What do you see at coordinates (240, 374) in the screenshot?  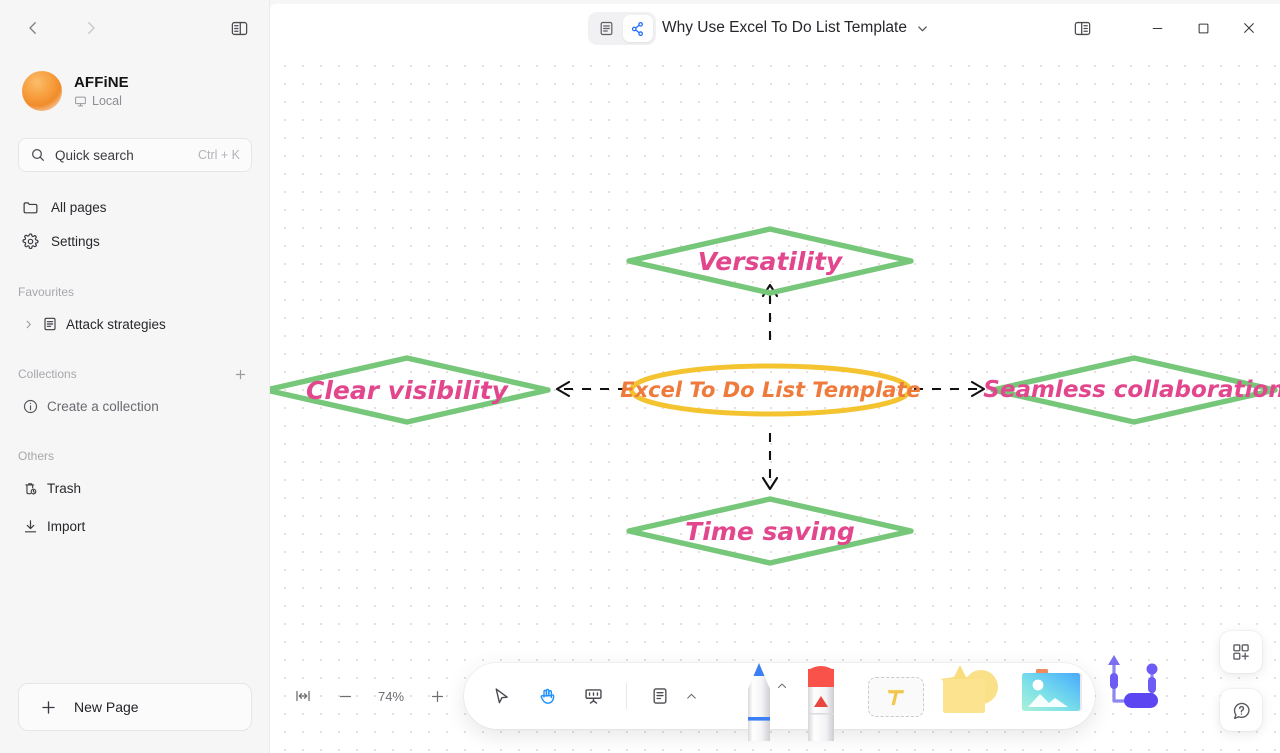 I see `add-collection-button` at bounding box center [240, 374].